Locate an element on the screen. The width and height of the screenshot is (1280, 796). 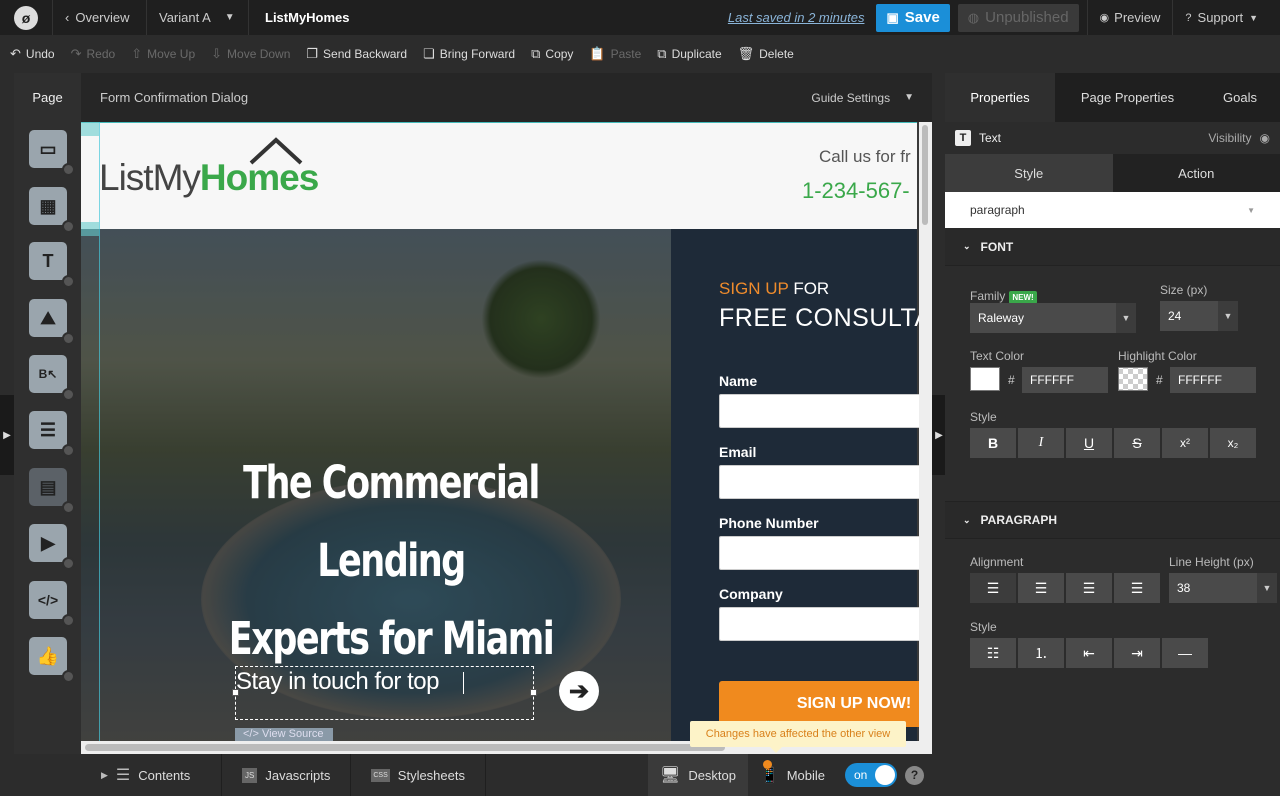
font-section-header: ⌄ FONT is located at coordinates (1112, 247).